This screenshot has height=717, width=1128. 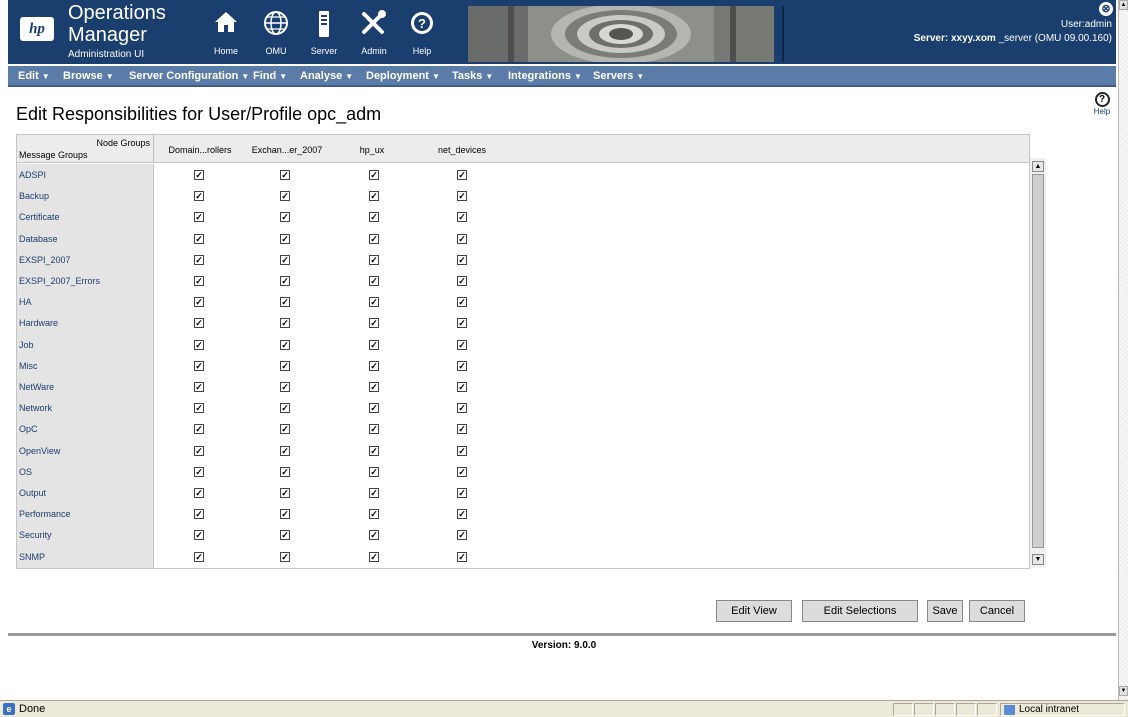 What do you see at coordinates (618, 76) in the screenshot?
I see `menu-servers: Servers ▼` at bounding box center [618, 76].